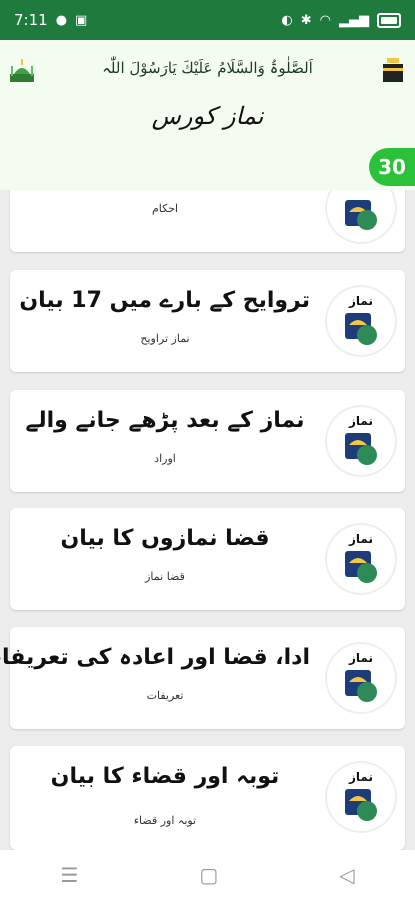  Describe the element at coordinates (165, 695) in the screenshot. I see `item-subtitle: تعریفات` at that location.